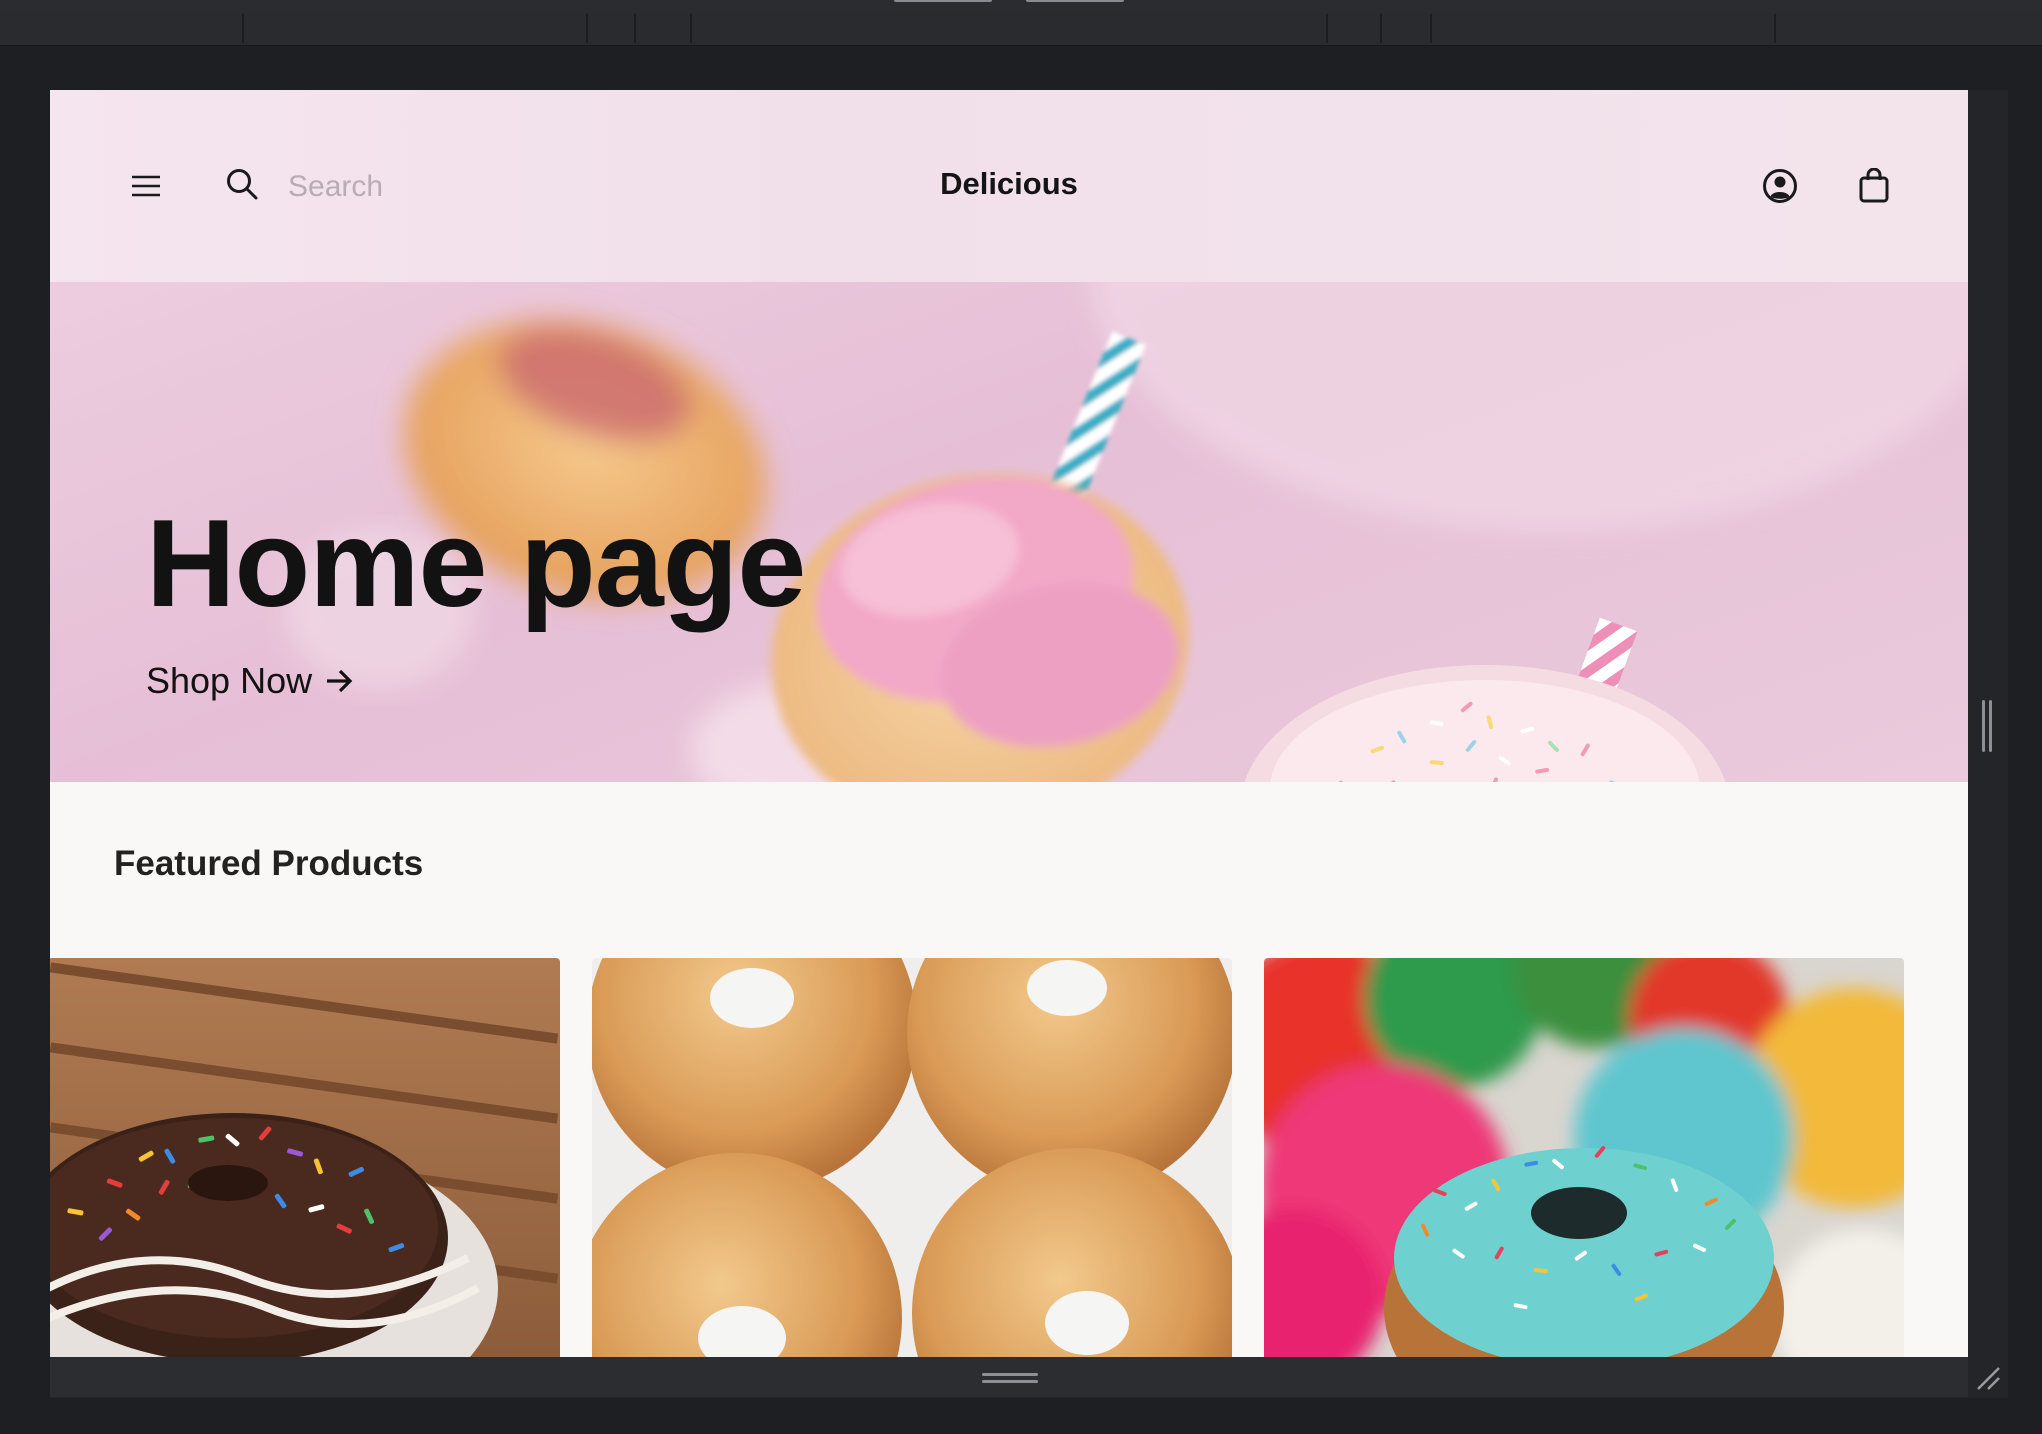 The image size is (2042, 1434). What do you see at coordinates (438, 187) in the screenshot?
I see `search-input` at bounding box center [438, 187].